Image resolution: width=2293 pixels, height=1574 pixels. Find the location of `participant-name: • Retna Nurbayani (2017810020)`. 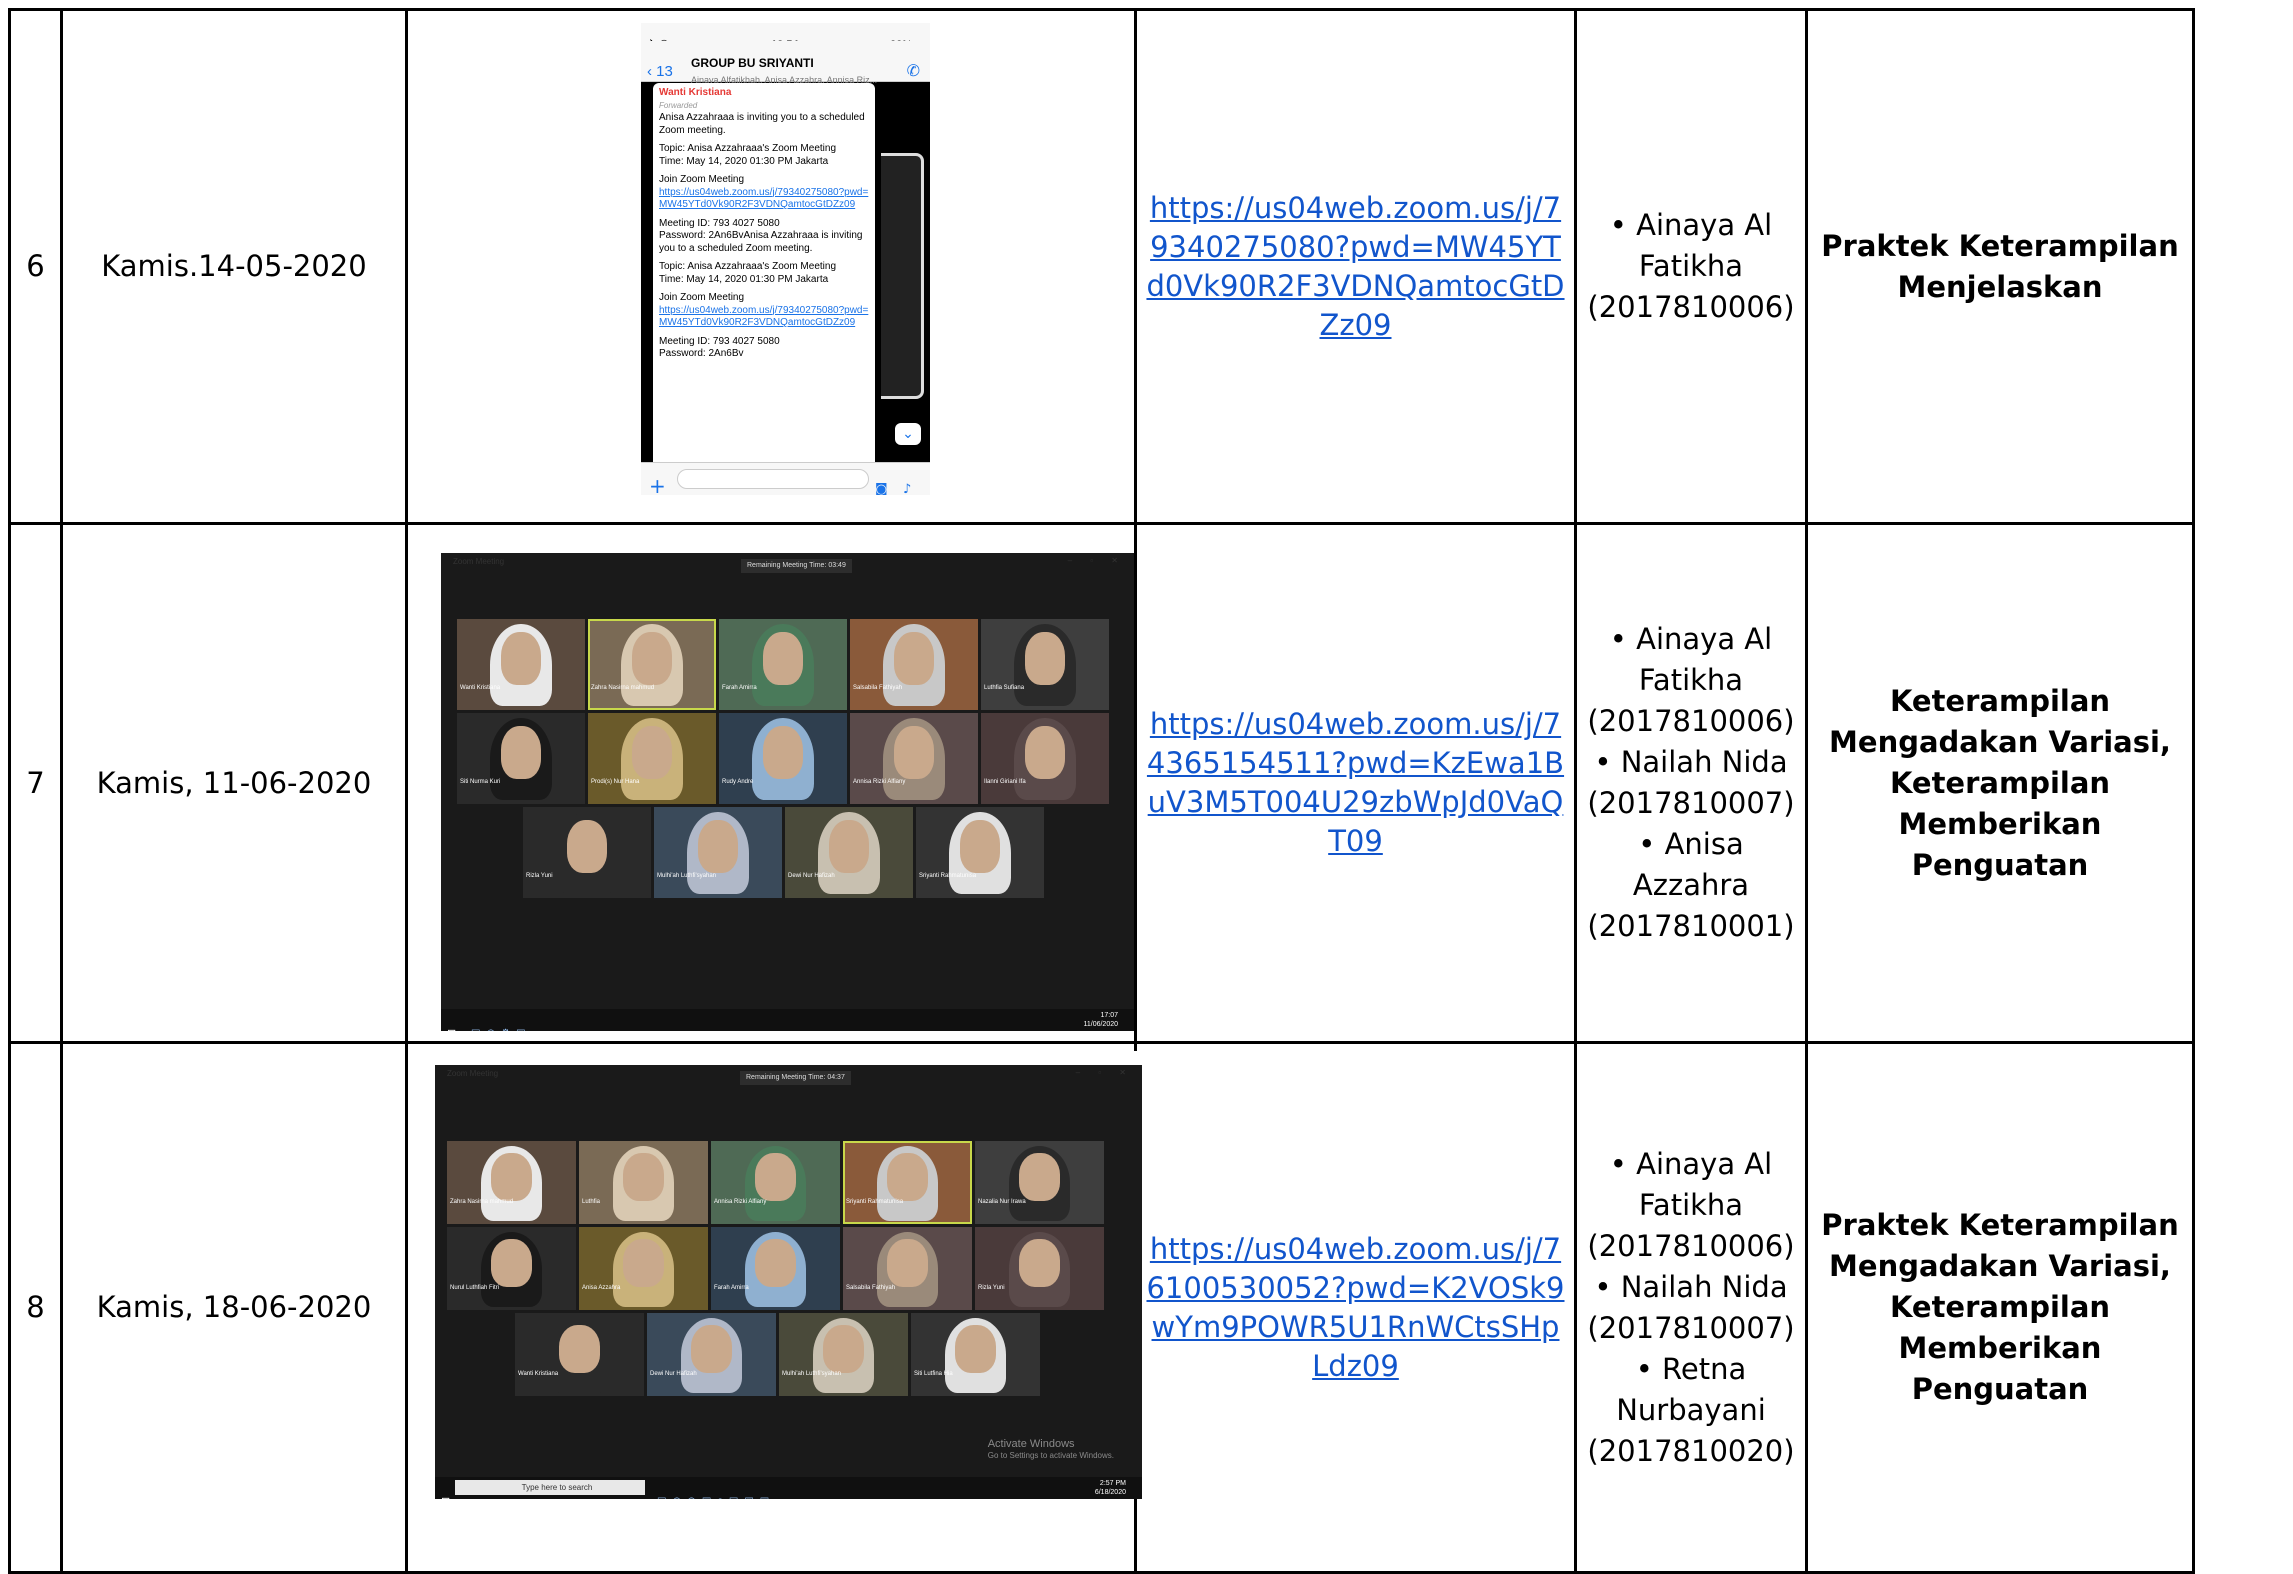

participant-name: • Retna Nurbayani (2017810020) is located at coordinates (1691, 1409).